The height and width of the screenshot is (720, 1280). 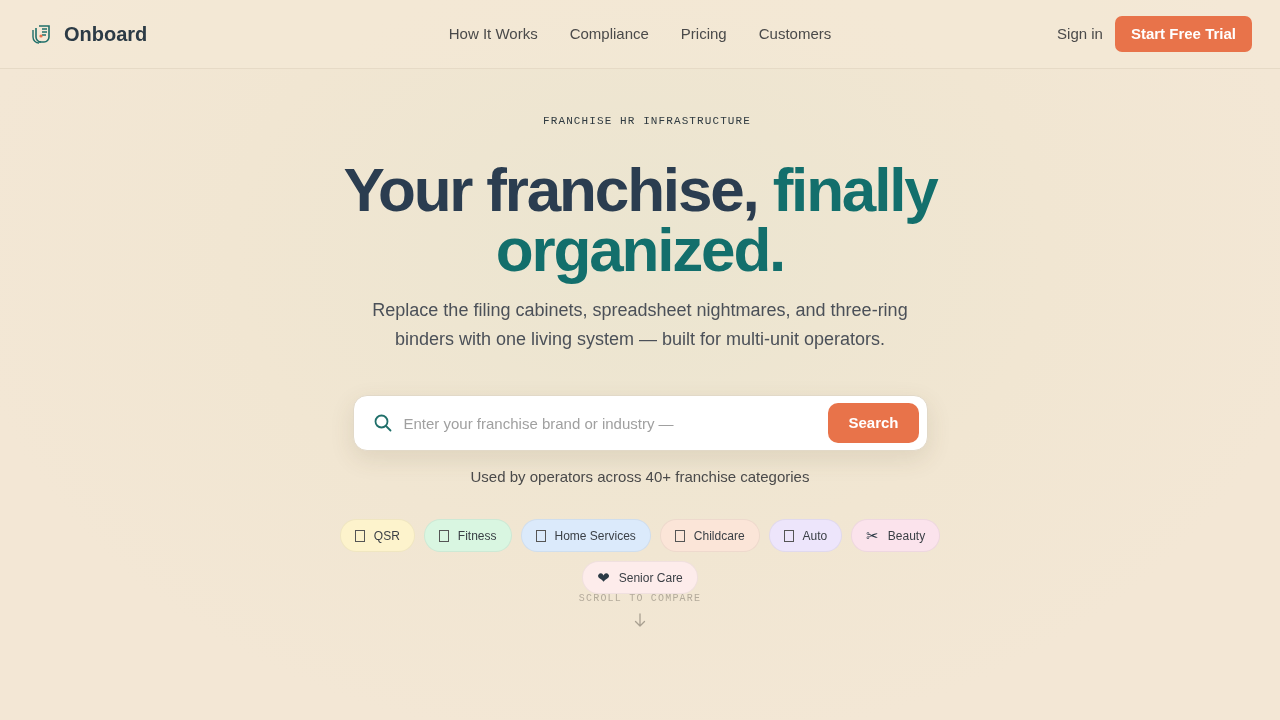 What do you see at coordinates (106, 34) in the screenshot?
I see `brand-name: Onboard` at bounding box center [106, 34].